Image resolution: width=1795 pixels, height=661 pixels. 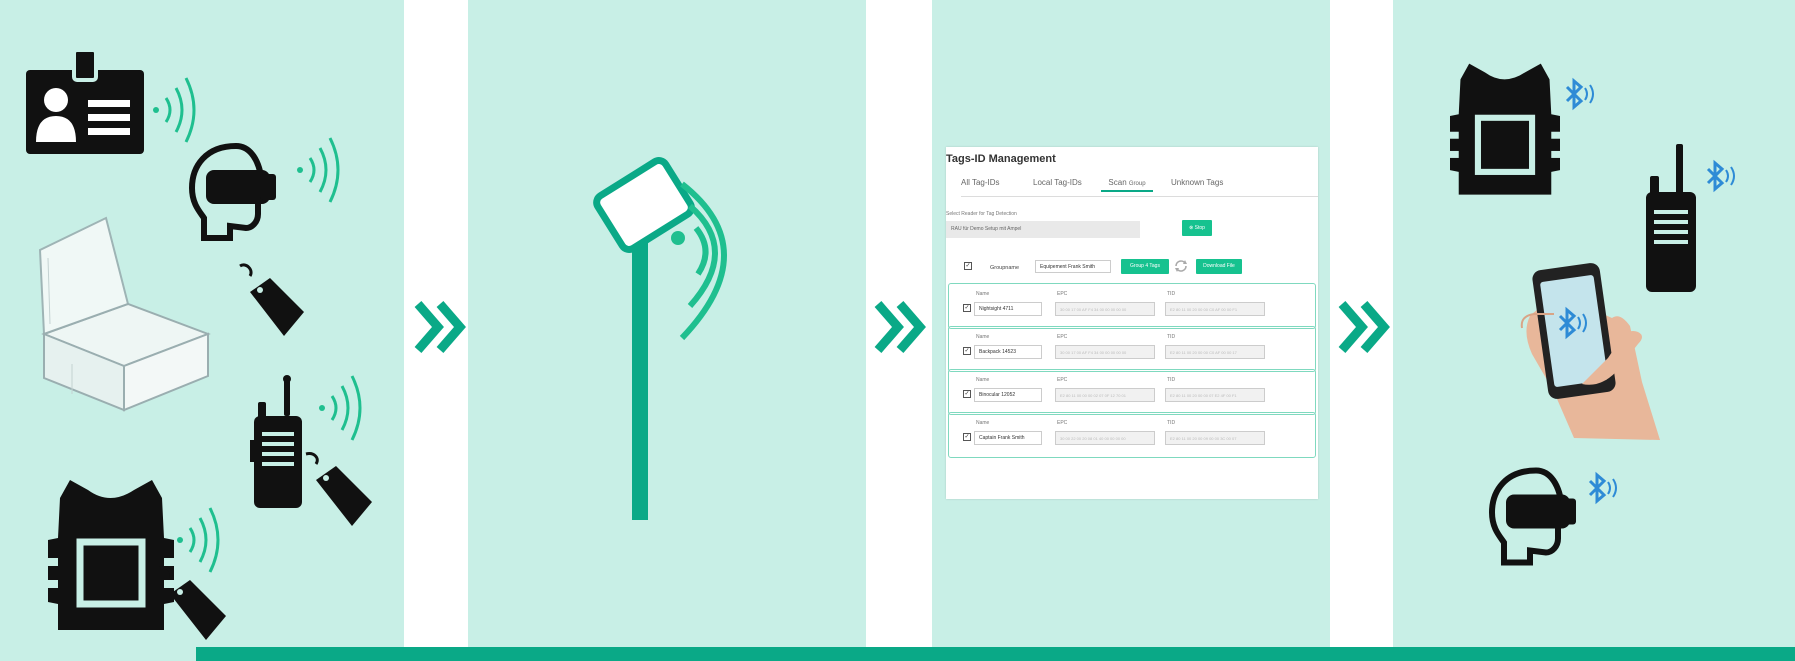 I want to click on tag-tid-field: E2 80 11 00 20 00 00 C0 AF 00 00 17, so click(x=1215, y=352).